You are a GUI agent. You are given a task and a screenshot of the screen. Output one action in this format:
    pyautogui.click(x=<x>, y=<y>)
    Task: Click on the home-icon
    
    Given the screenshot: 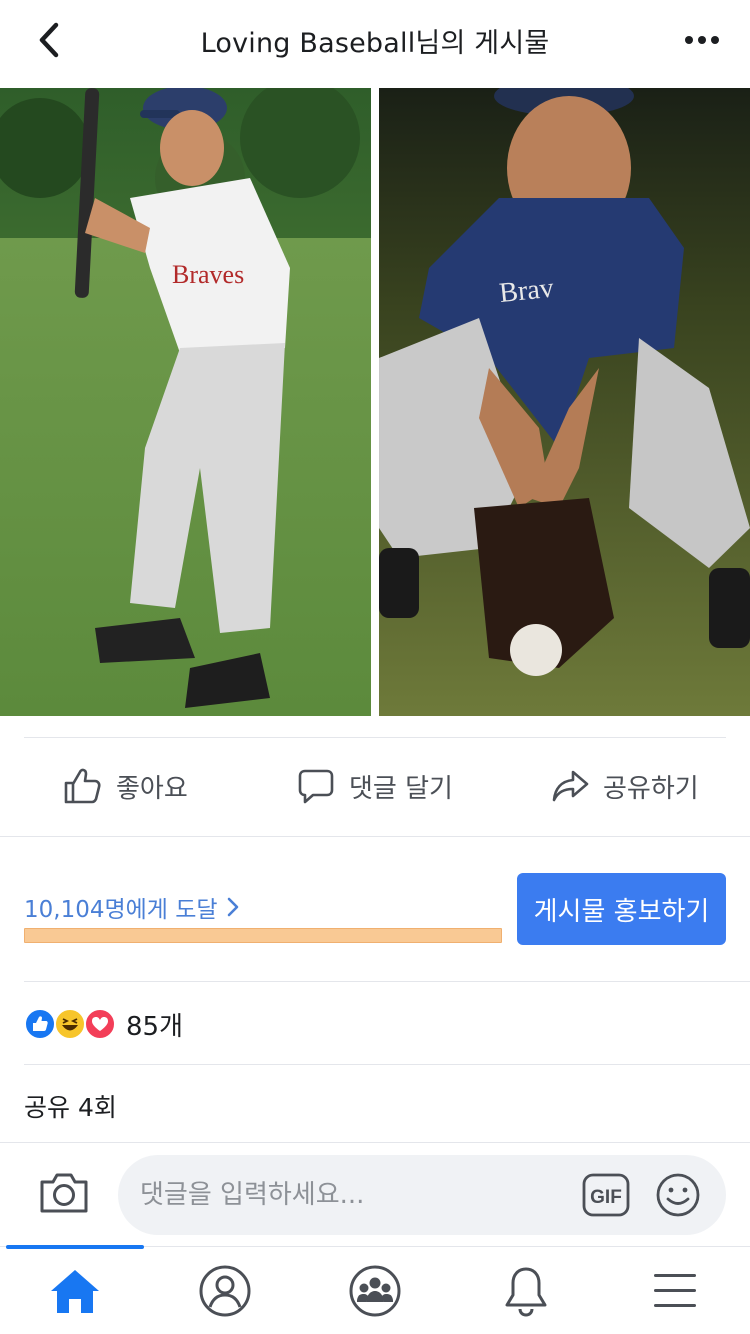 What is the action you would take?
    pyautogui.click(x=75, y=1291)
    